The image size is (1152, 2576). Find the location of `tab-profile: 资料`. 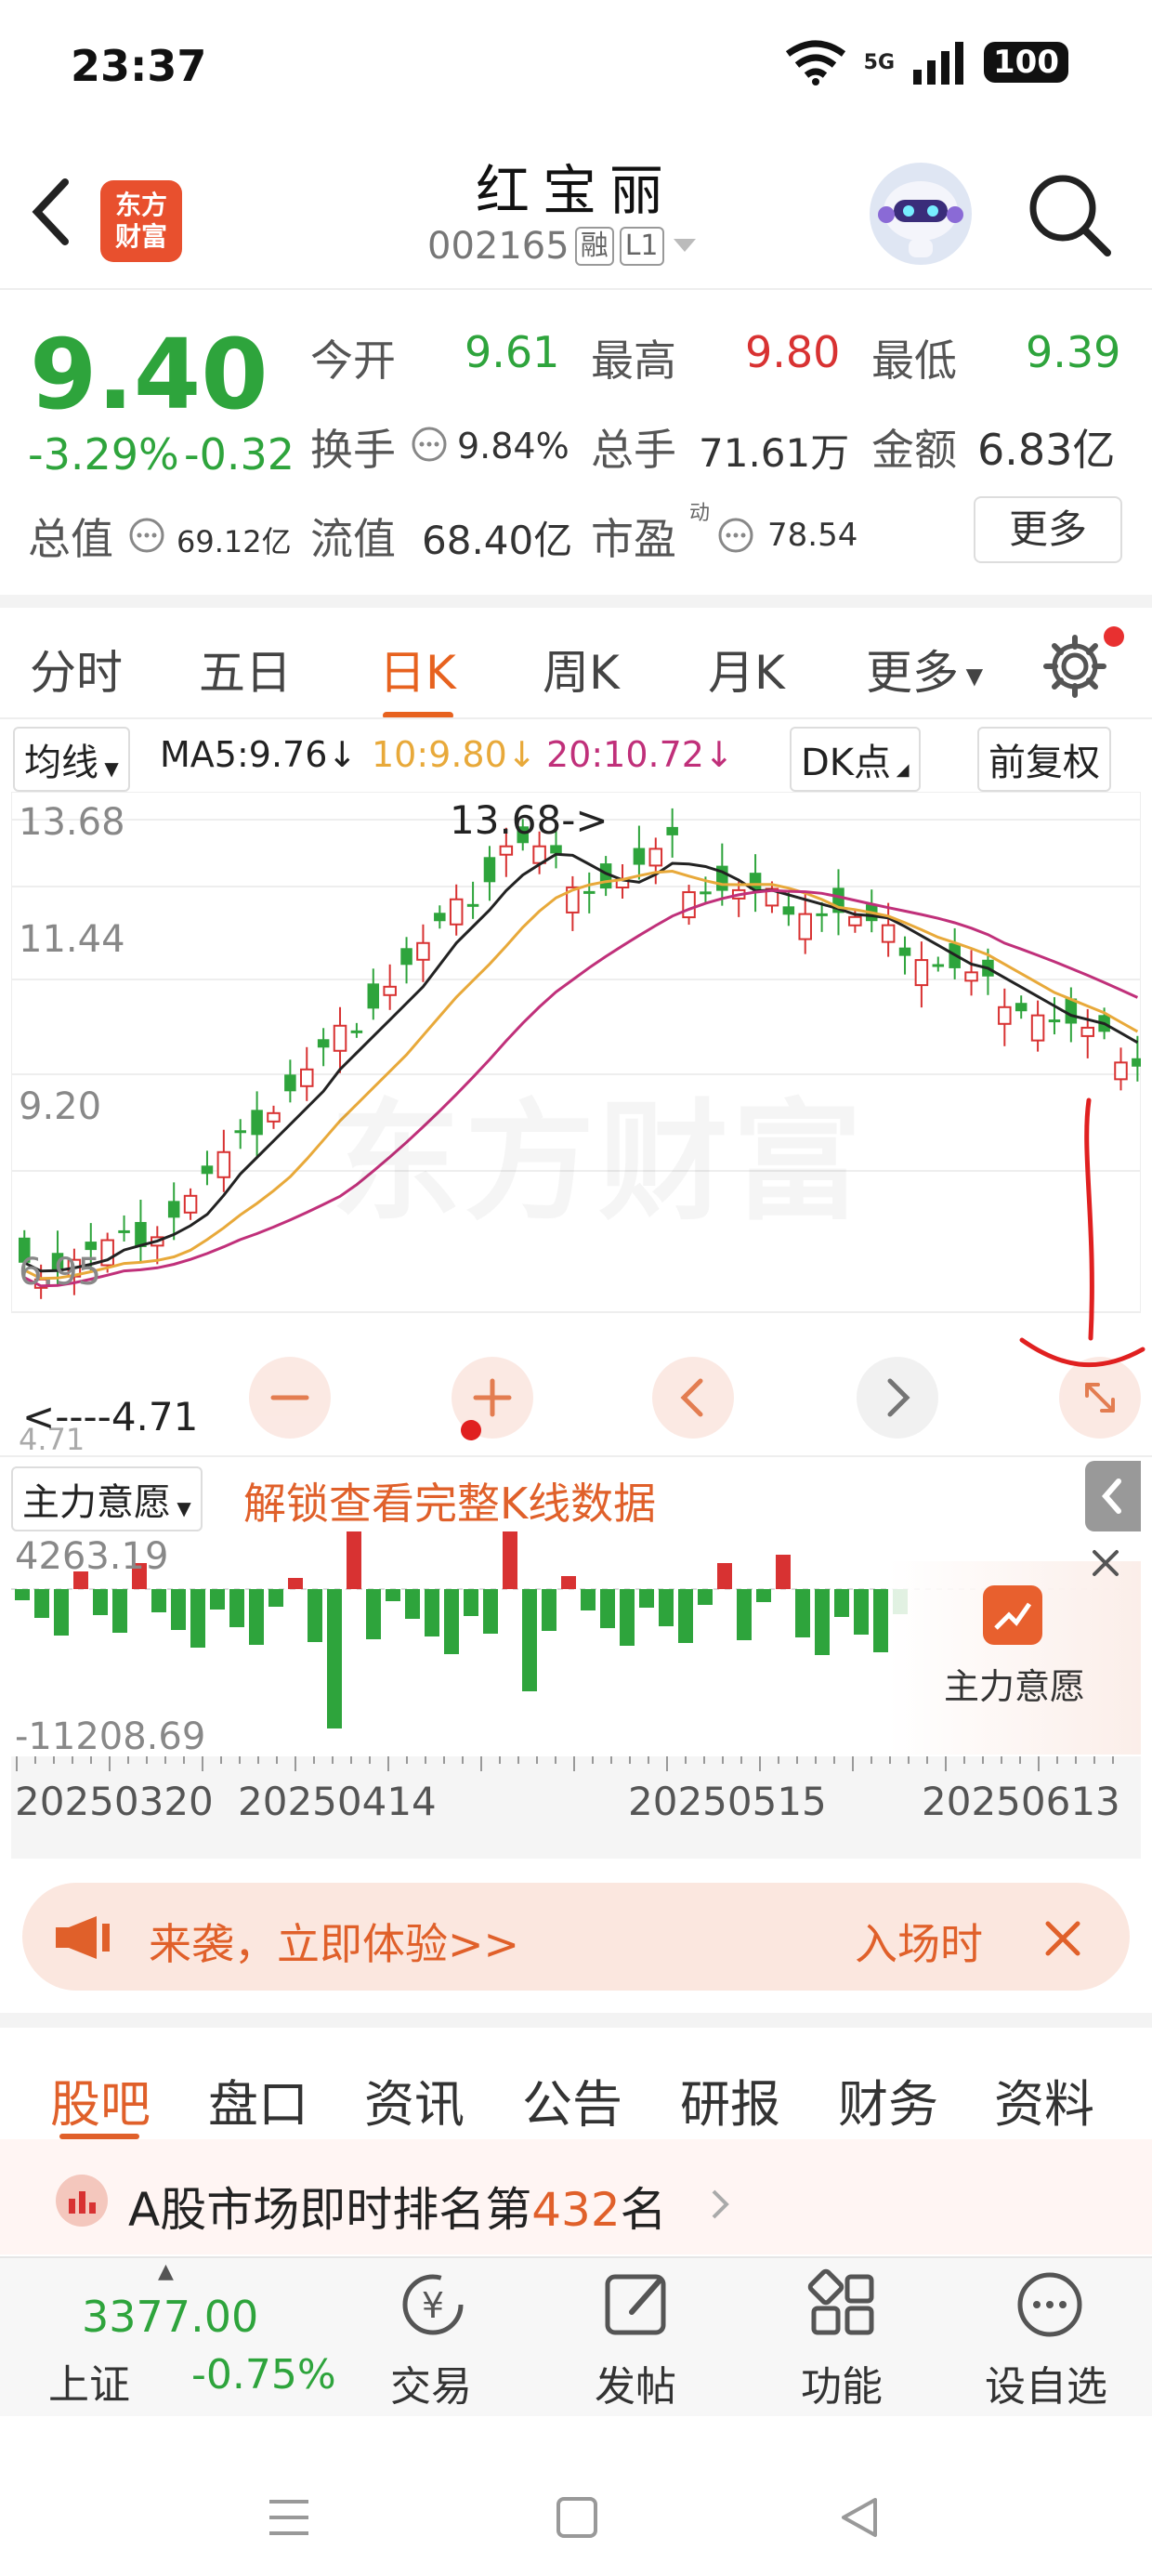

tab-profile: 资料 is located at coordinates (1044, 2099).